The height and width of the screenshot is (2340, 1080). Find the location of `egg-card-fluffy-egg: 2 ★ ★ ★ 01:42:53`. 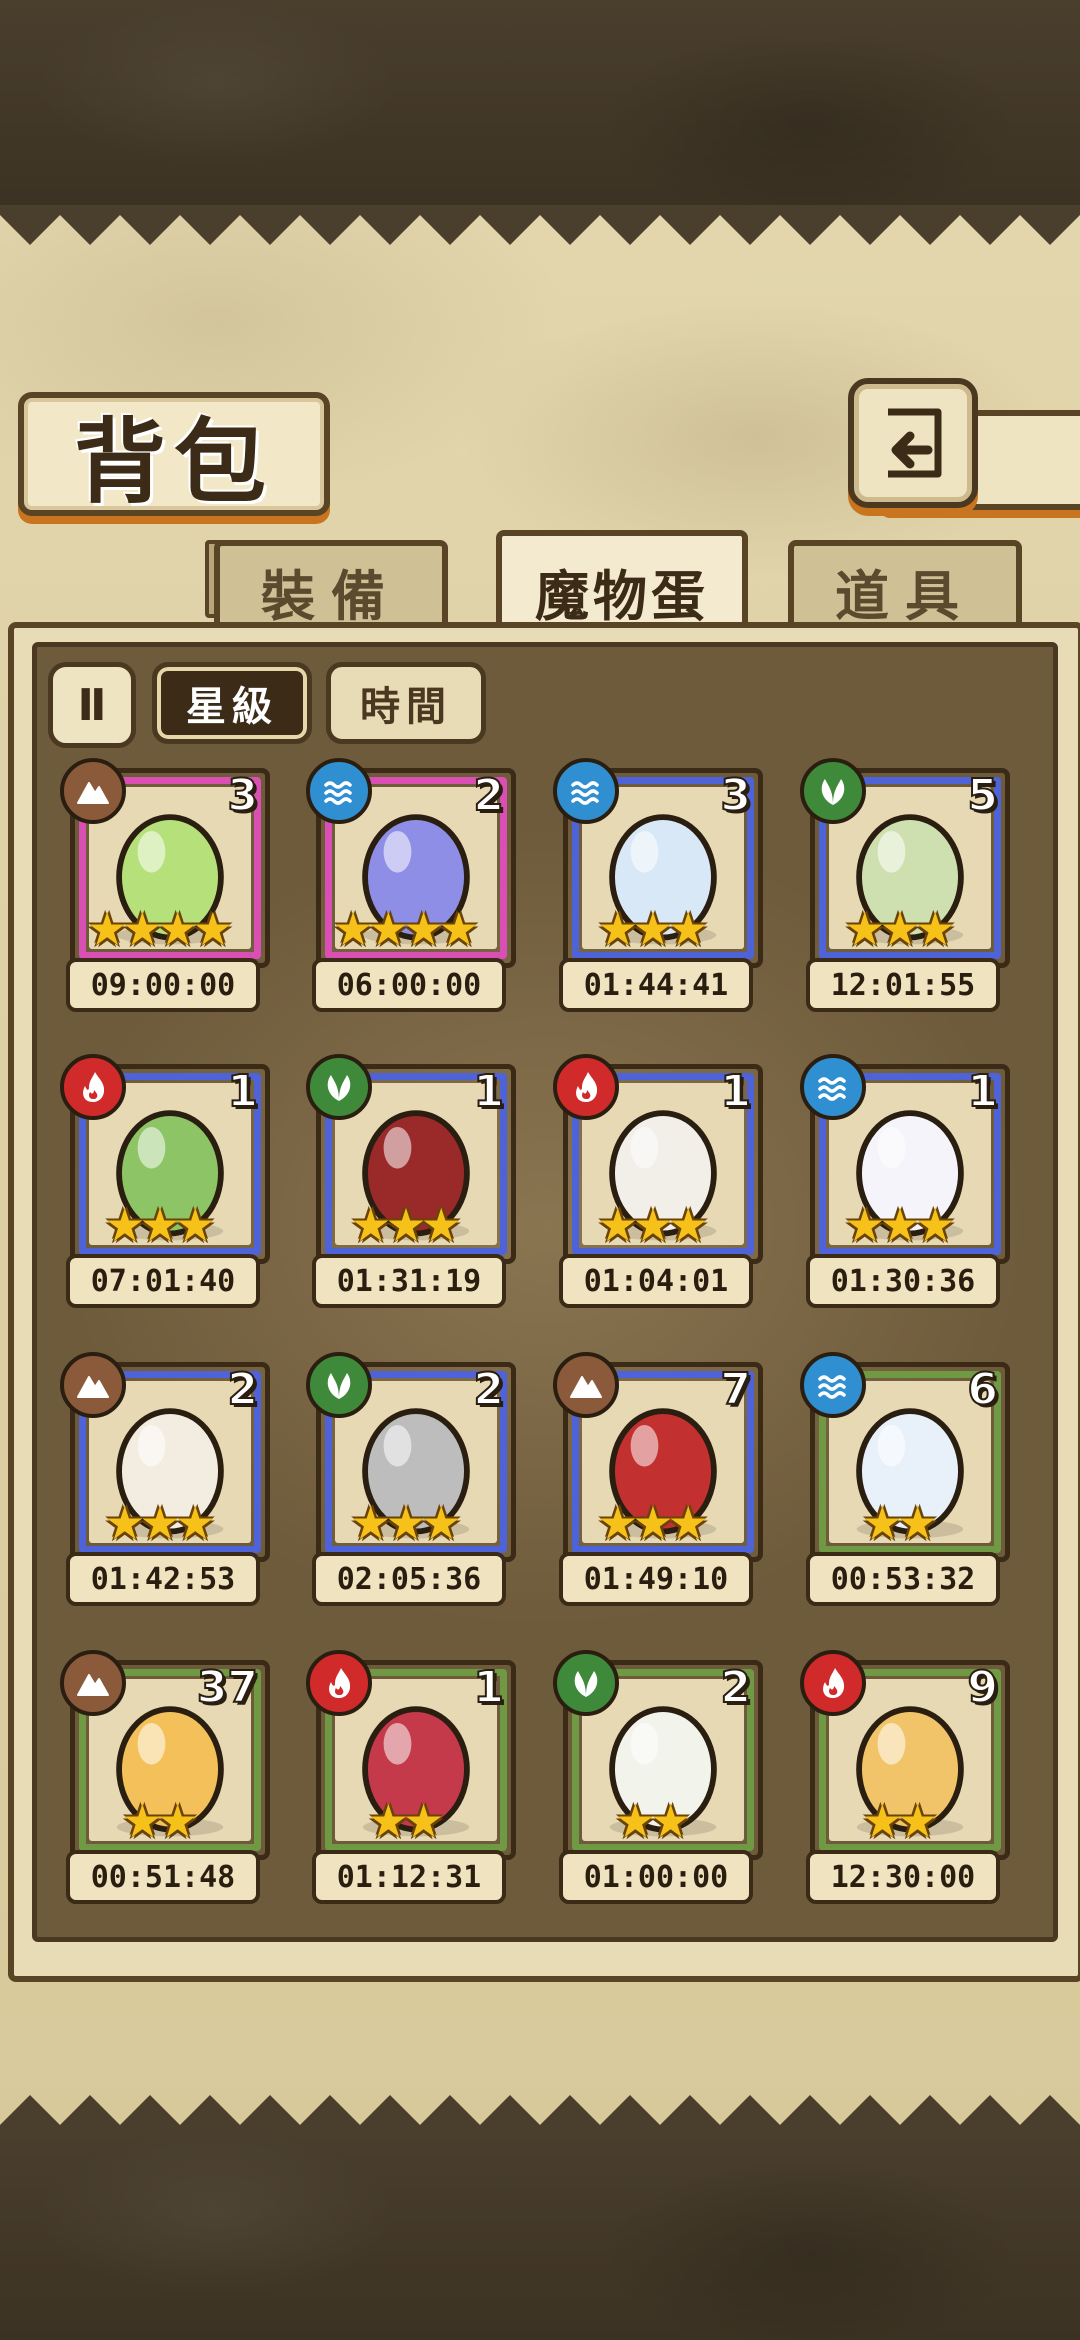

egg-card-fluffy-egg: 2 ★ ★ ★ 01:42:53 is located at coordinates (167, 1479).